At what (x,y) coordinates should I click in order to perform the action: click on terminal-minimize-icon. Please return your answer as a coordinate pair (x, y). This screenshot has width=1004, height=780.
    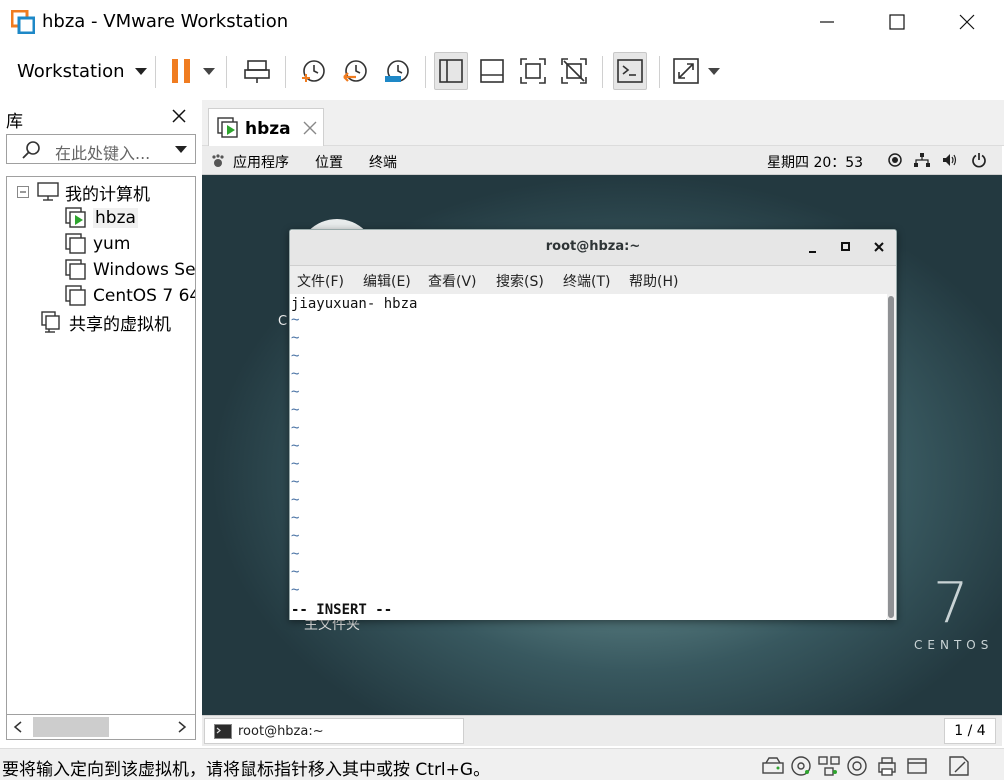
    Looking at the image, I should click on (813, 249).